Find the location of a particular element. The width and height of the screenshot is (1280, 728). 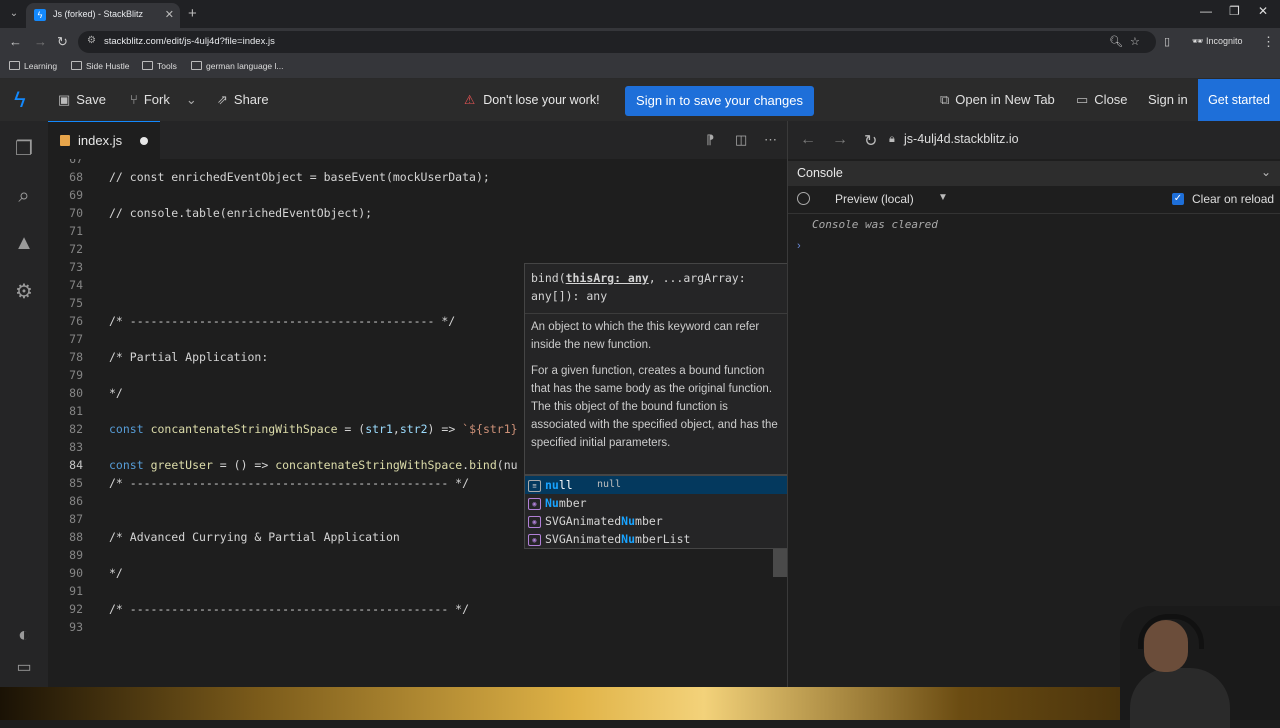

preview-back-icon: ← is located at coordinates (808, 140).